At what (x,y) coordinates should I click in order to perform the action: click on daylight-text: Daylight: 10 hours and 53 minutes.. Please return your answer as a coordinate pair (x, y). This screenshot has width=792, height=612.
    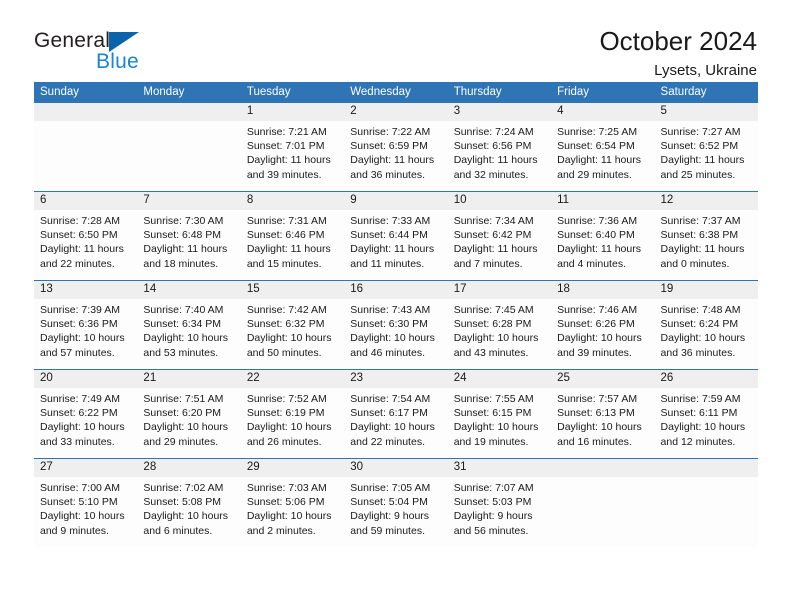
    Looking at the image, I should click on (186, 345).